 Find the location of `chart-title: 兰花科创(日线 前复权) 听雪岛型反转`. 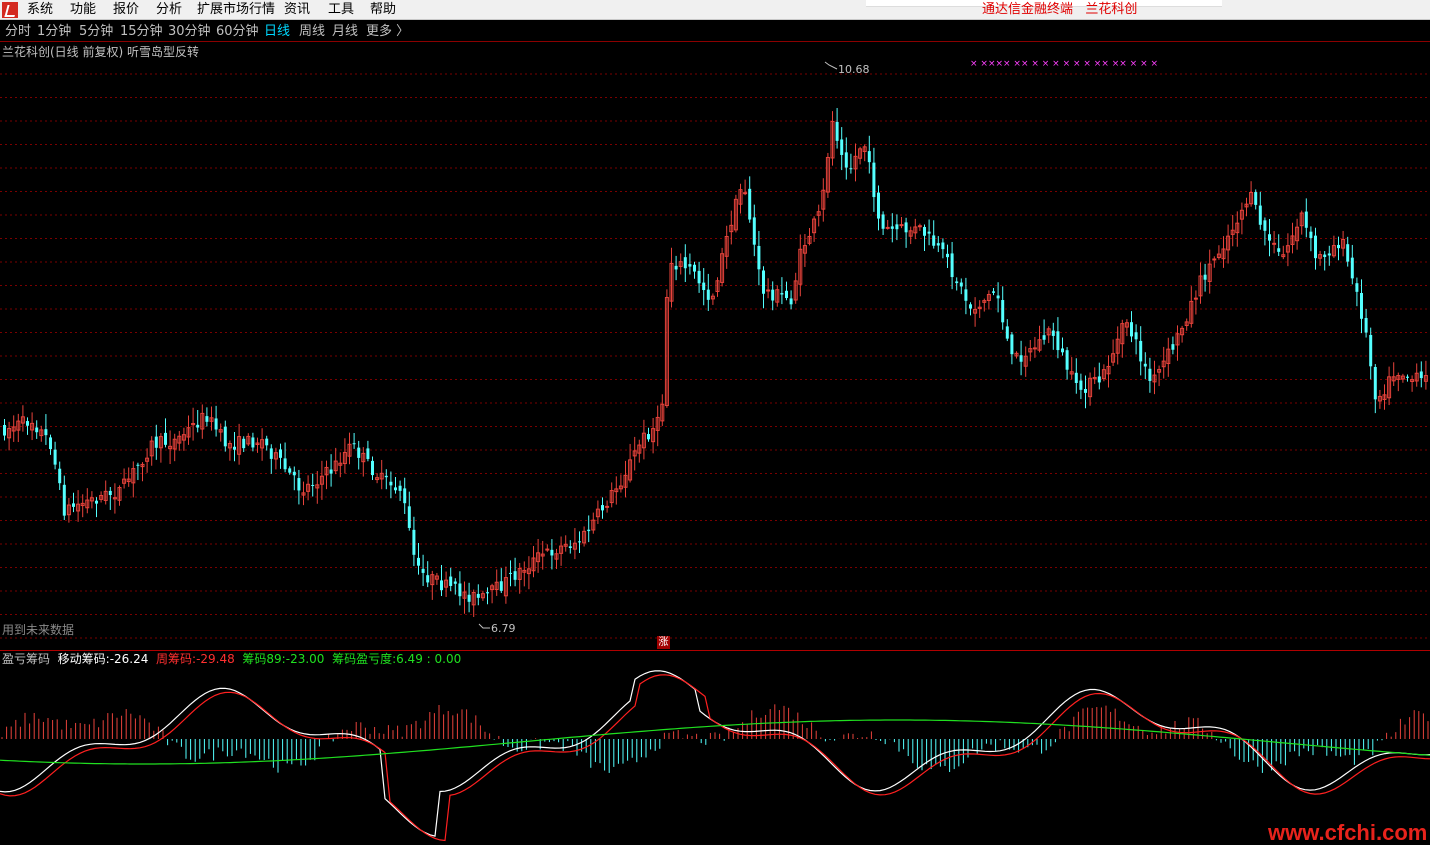

chart-title: 兰花科创(日线 前复权) 听雪岛型反转 is located at coordinates (100, 52).